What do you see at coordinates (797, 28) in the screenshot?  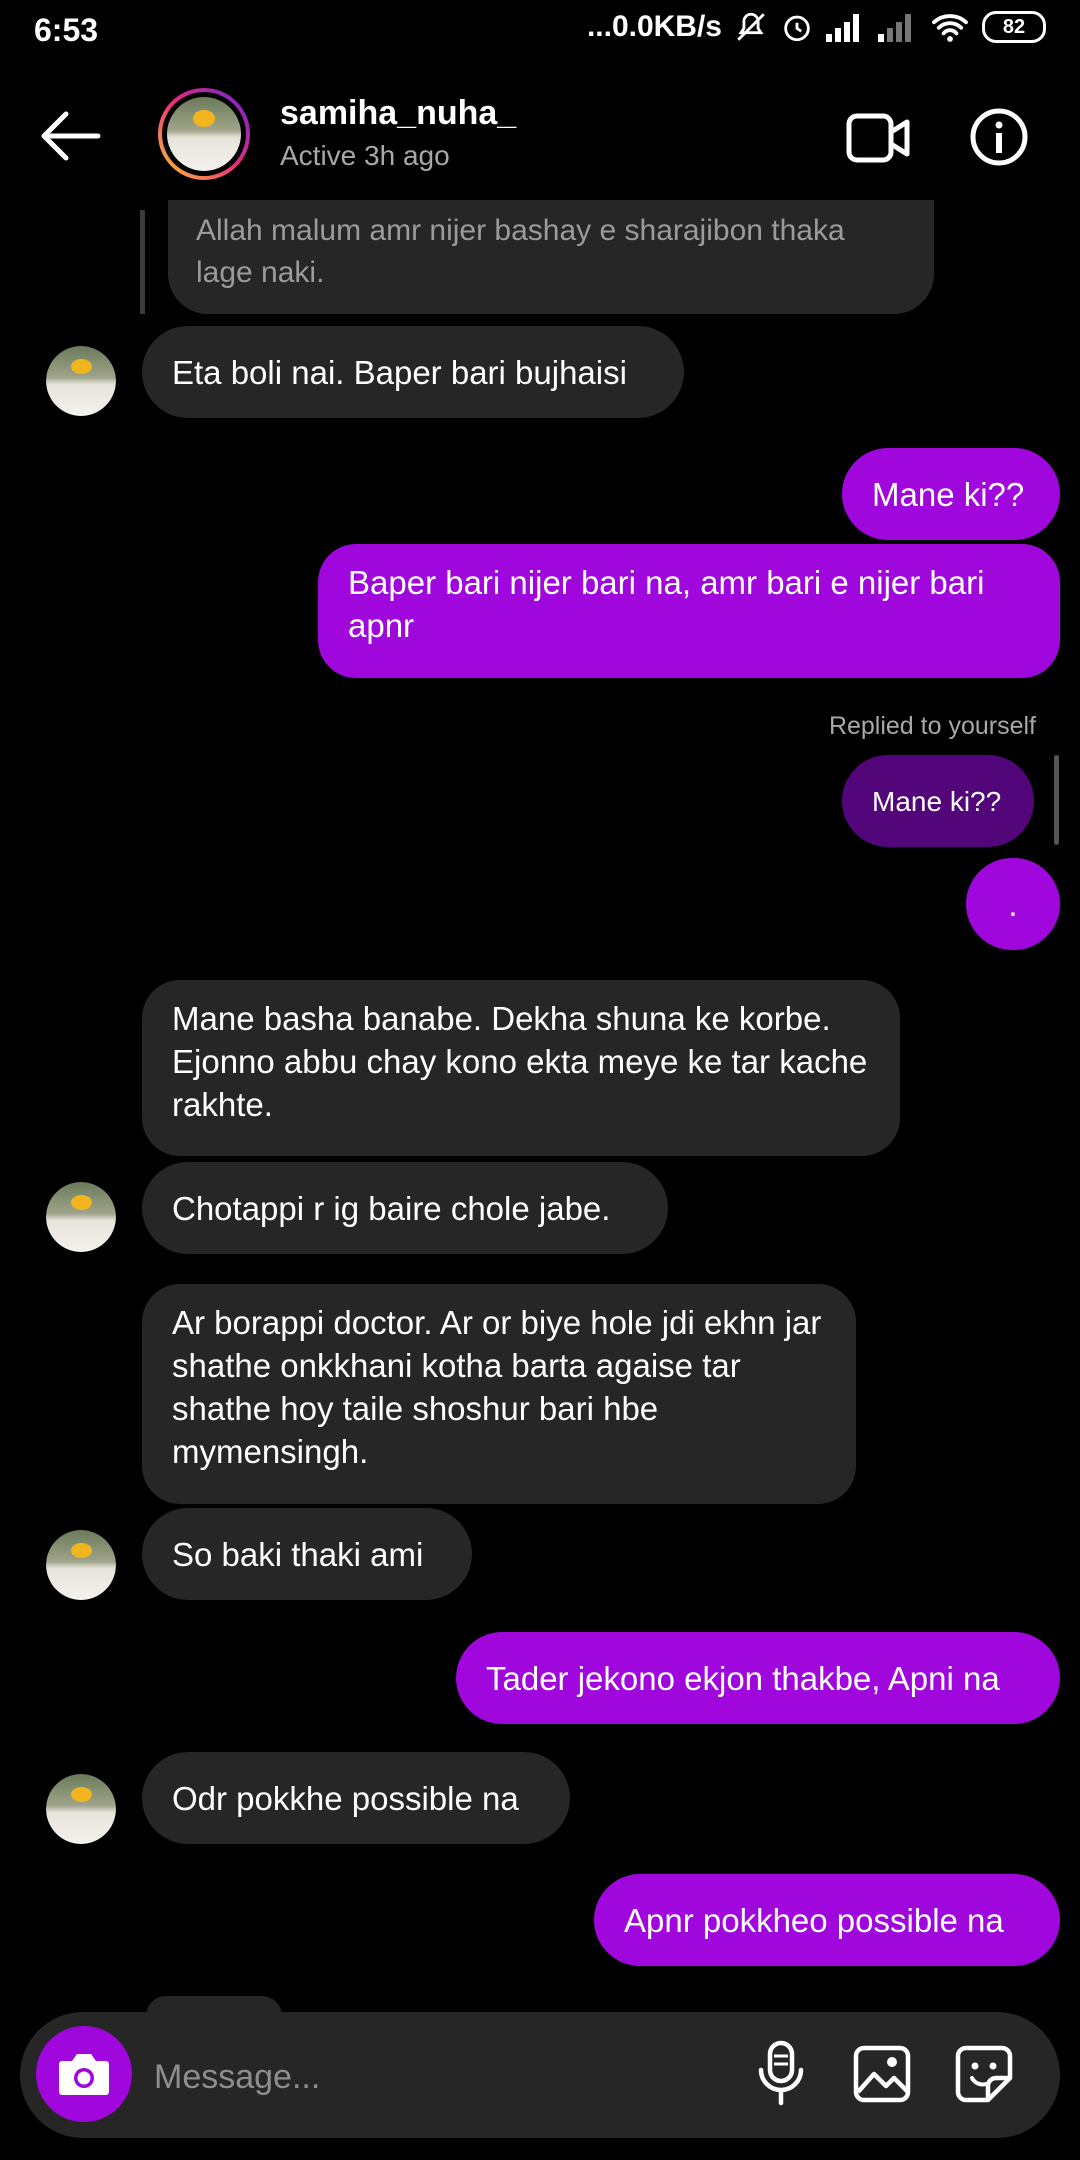 I see `alarm-icon` at bounding box center [797, 28].